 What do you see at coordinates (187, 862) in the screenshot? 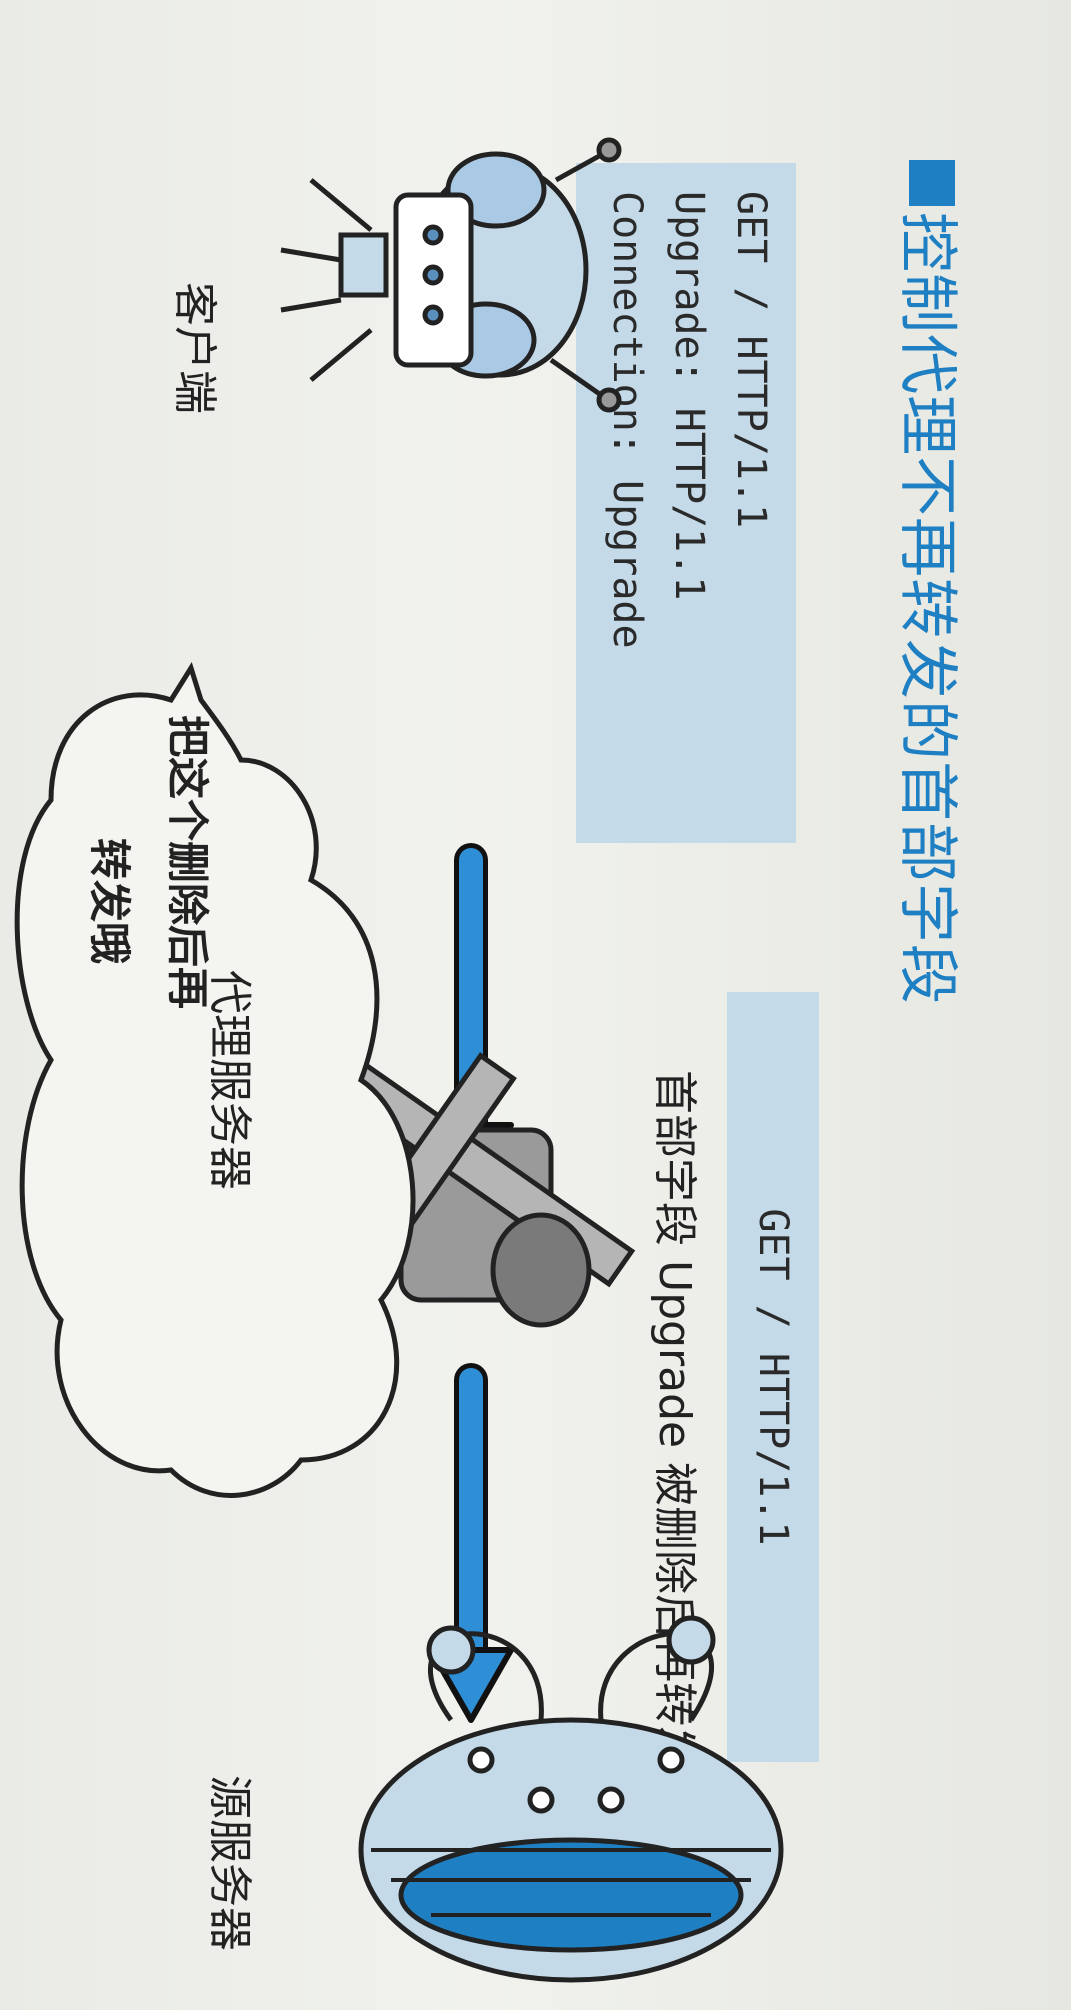
I see `bubble-text-line1: 把这个删除后再` at bounding box center [187, 862].